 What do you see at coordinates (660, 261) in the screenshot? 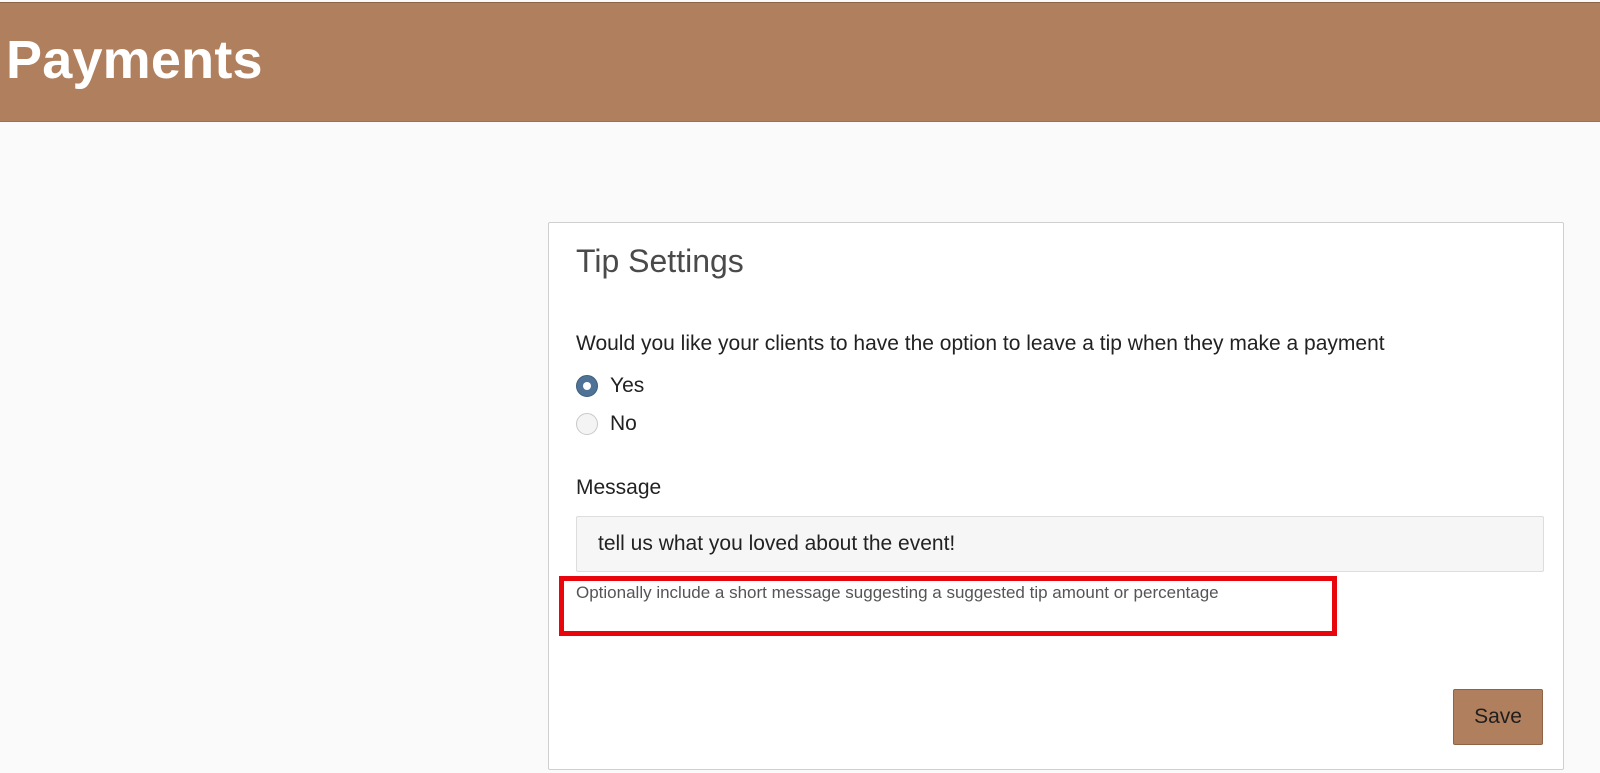
I see `panel-title: Tip Settings` at bounding box center [660, 261].